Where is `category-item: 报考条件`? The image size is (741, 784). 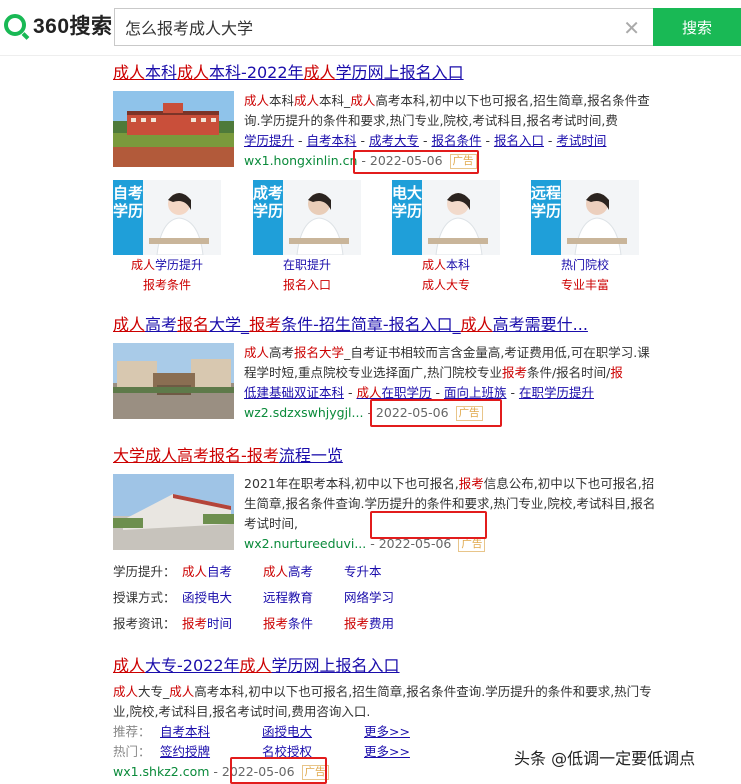 category-item: 报考条件 is located at coordinates (303, 627).